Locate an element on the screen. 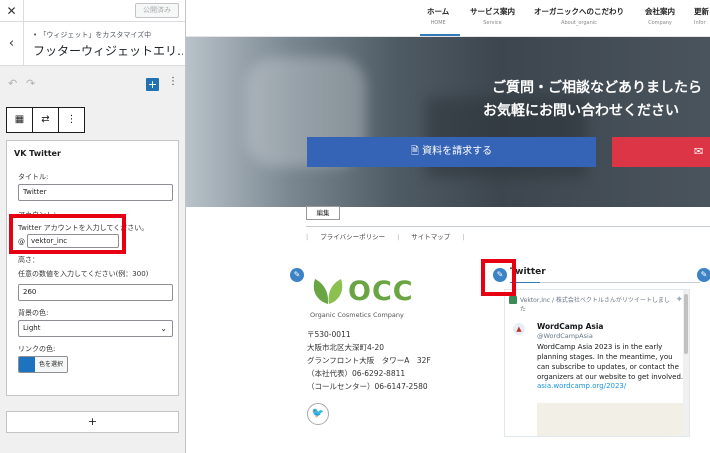 The height and width of the screenshot is (453, 710). nav-item-organic: オーガニックへのこだわり About_organic is located at coordinates (579, 16).